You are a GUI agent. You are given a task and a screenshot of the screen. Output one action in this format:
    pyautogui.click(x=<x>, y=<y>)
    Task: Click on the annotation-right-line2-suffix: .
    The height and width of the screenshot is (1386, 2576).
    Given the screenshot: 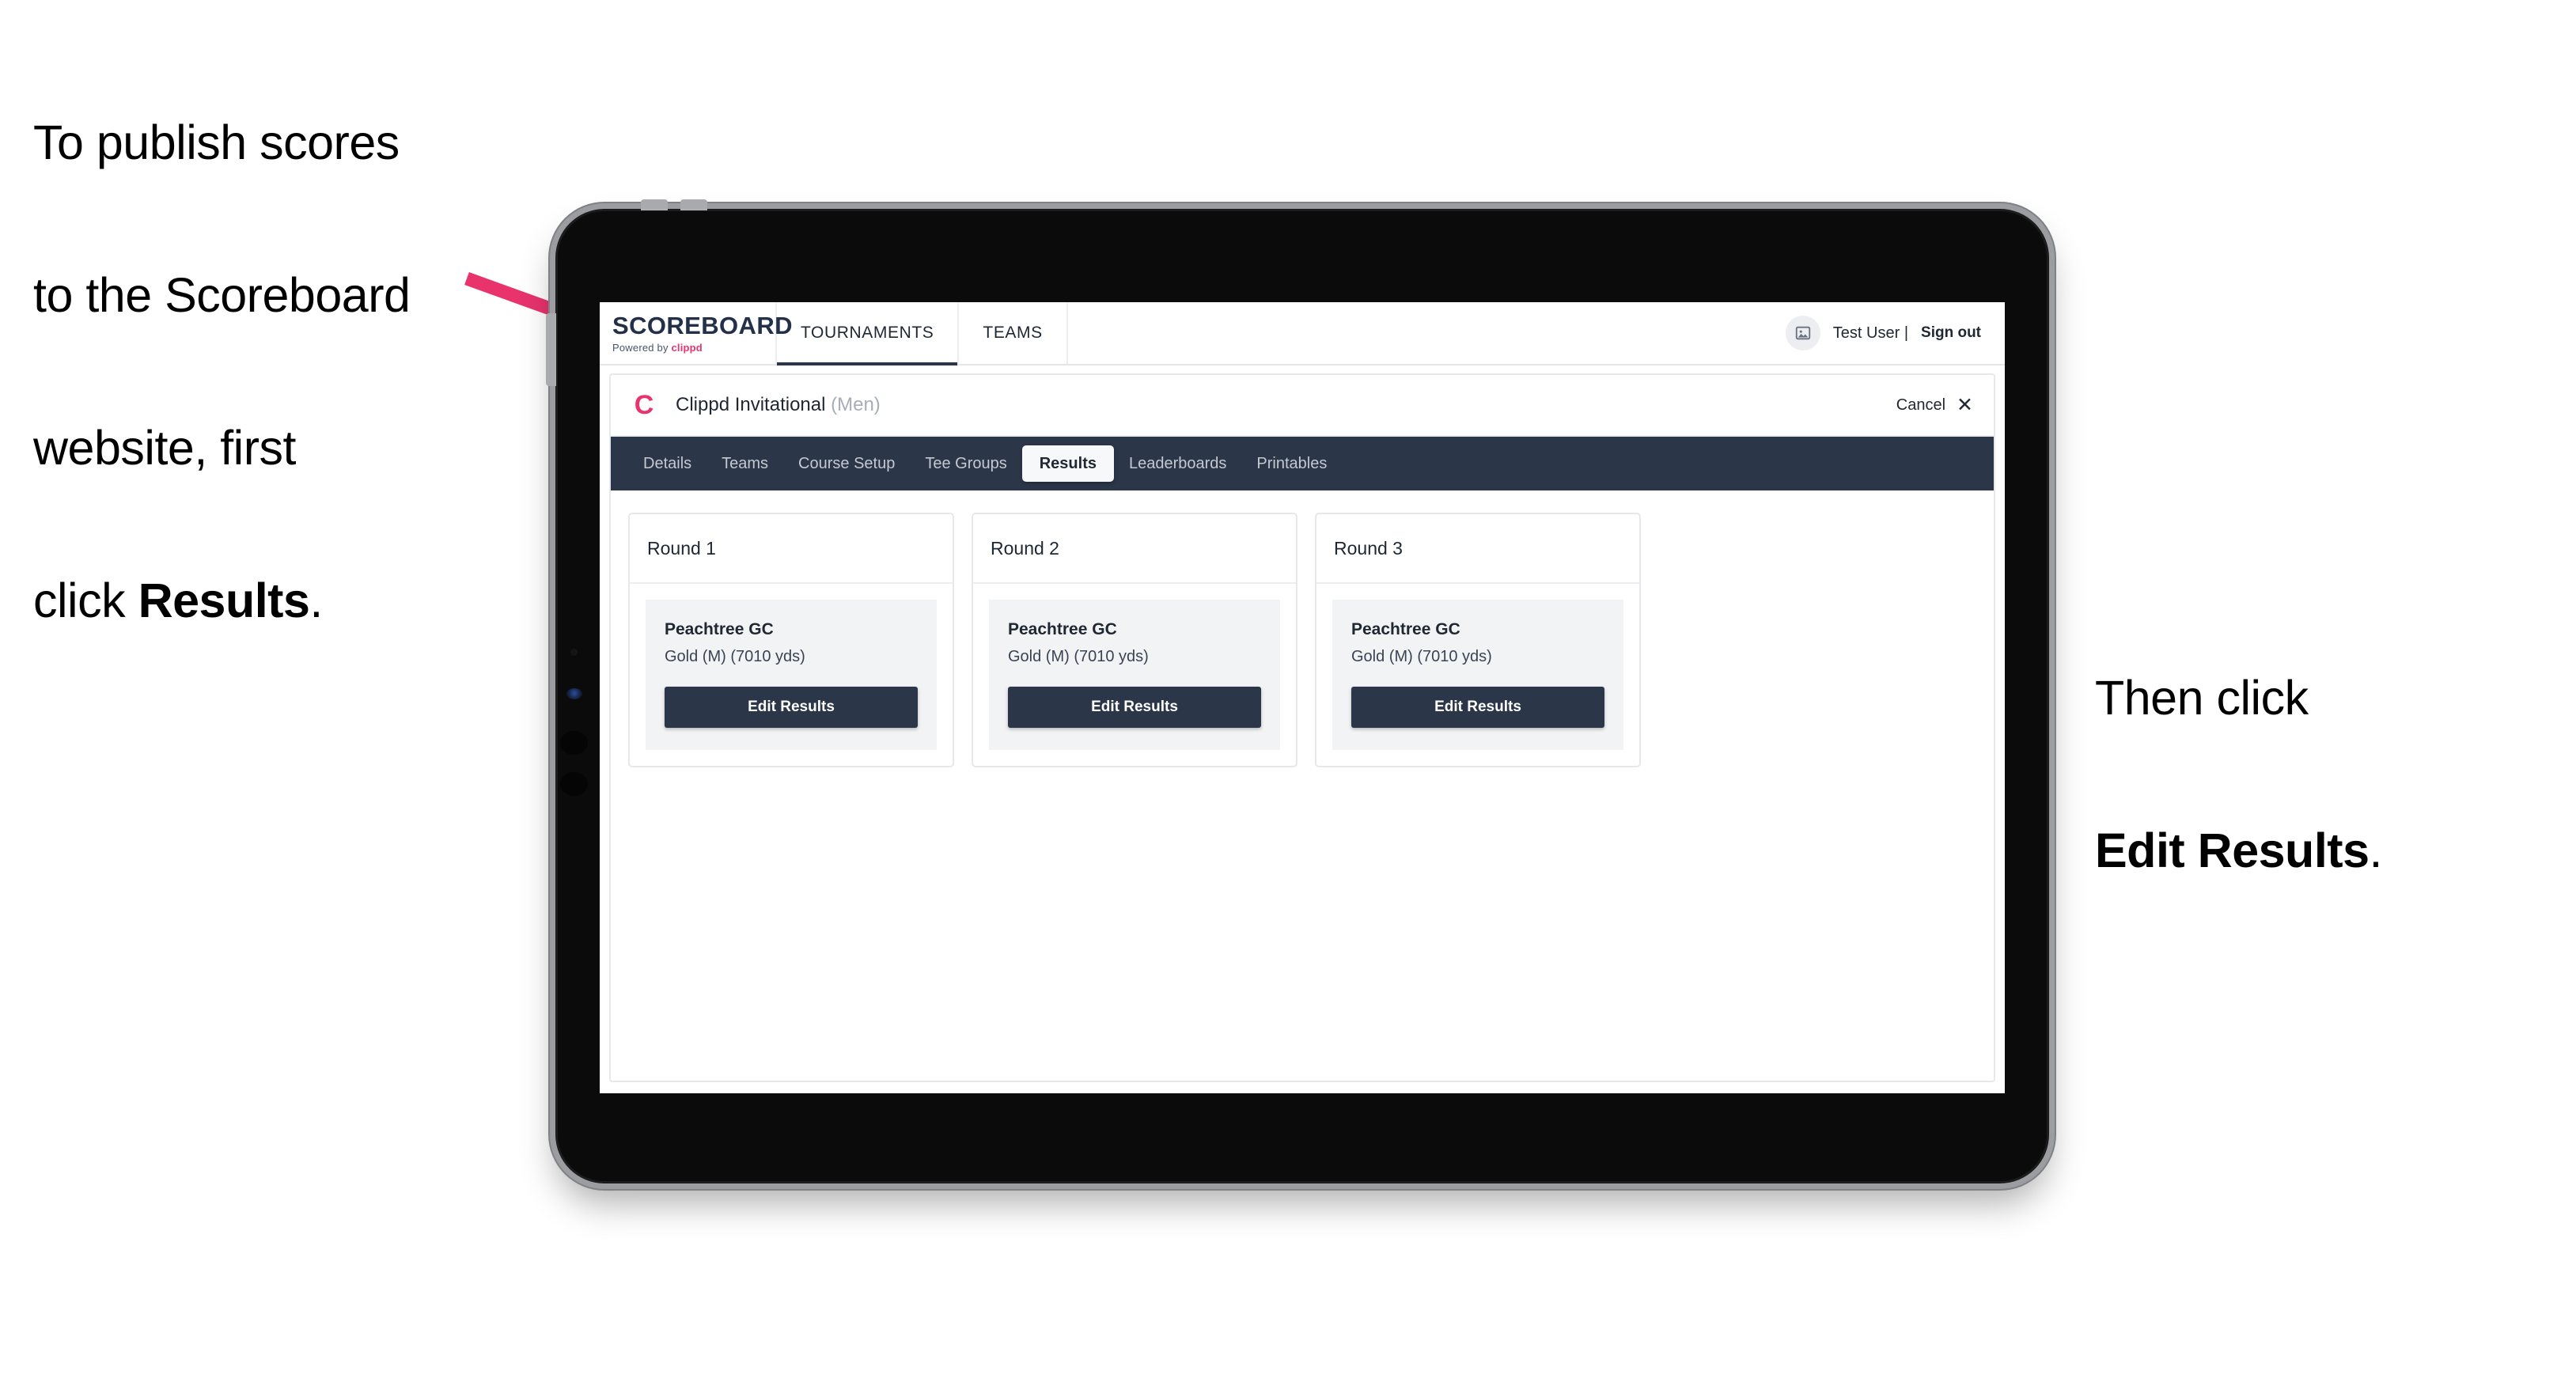 What is the action you would take?
    pyautogui.click(x=2376, y=851)
    